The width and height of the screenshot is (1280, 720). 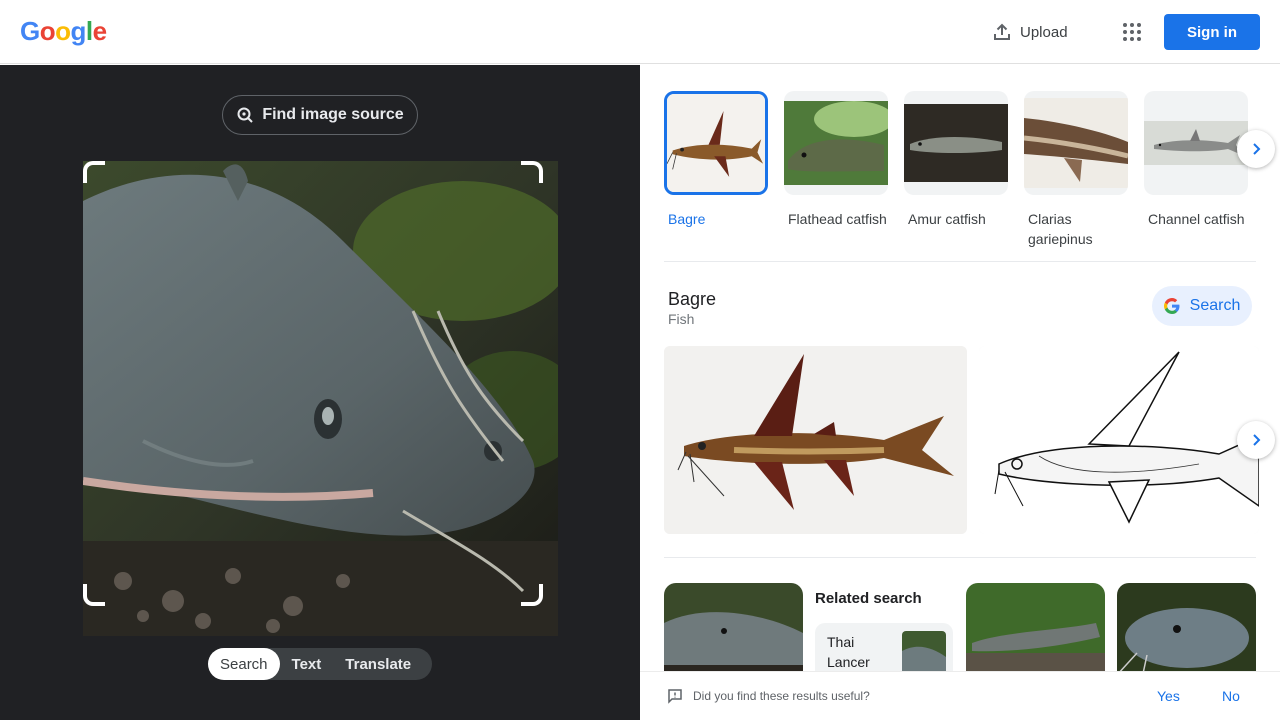 What do you see at coordinates (333, 114) in the screenshot?
I see `find-image-source-label: Find image source` at bounding box center [333, 114].